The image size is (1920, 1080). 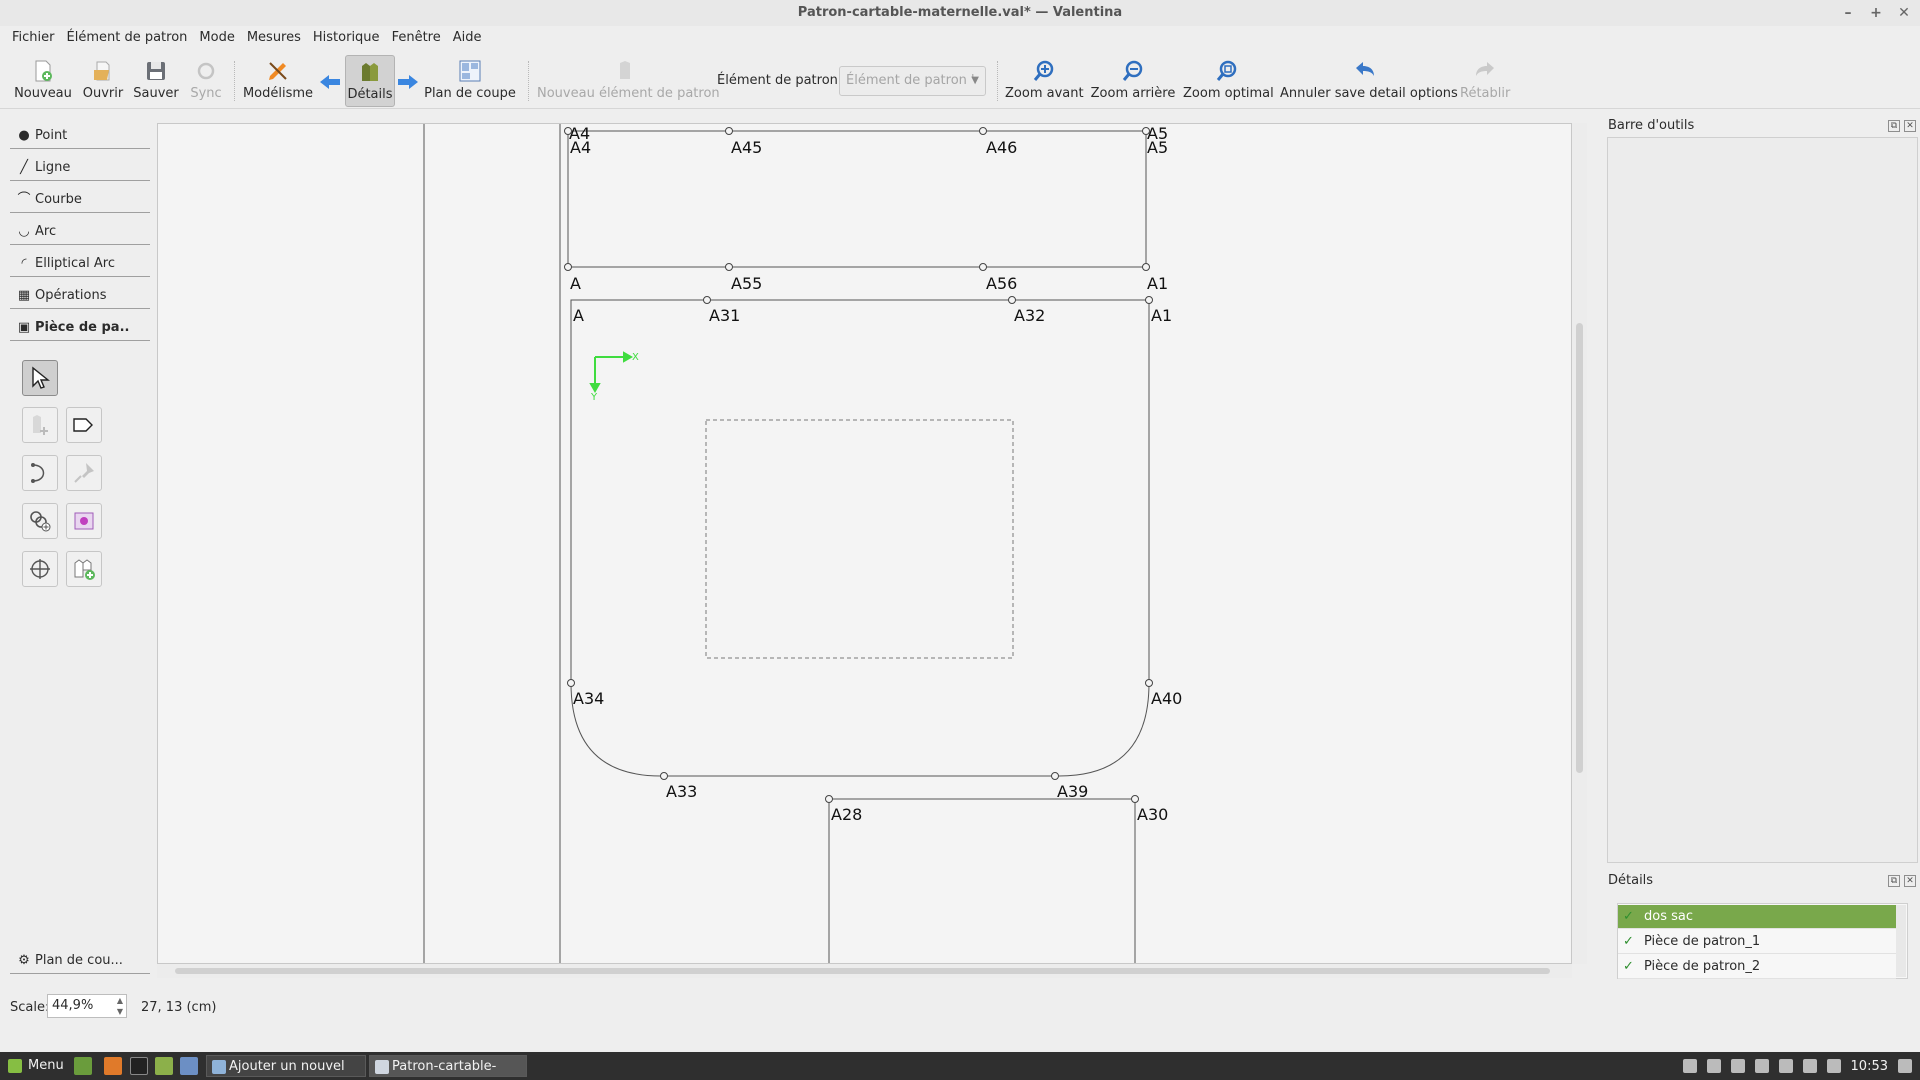 I want to click on terminal-icon, so click(x=139, y=1066).